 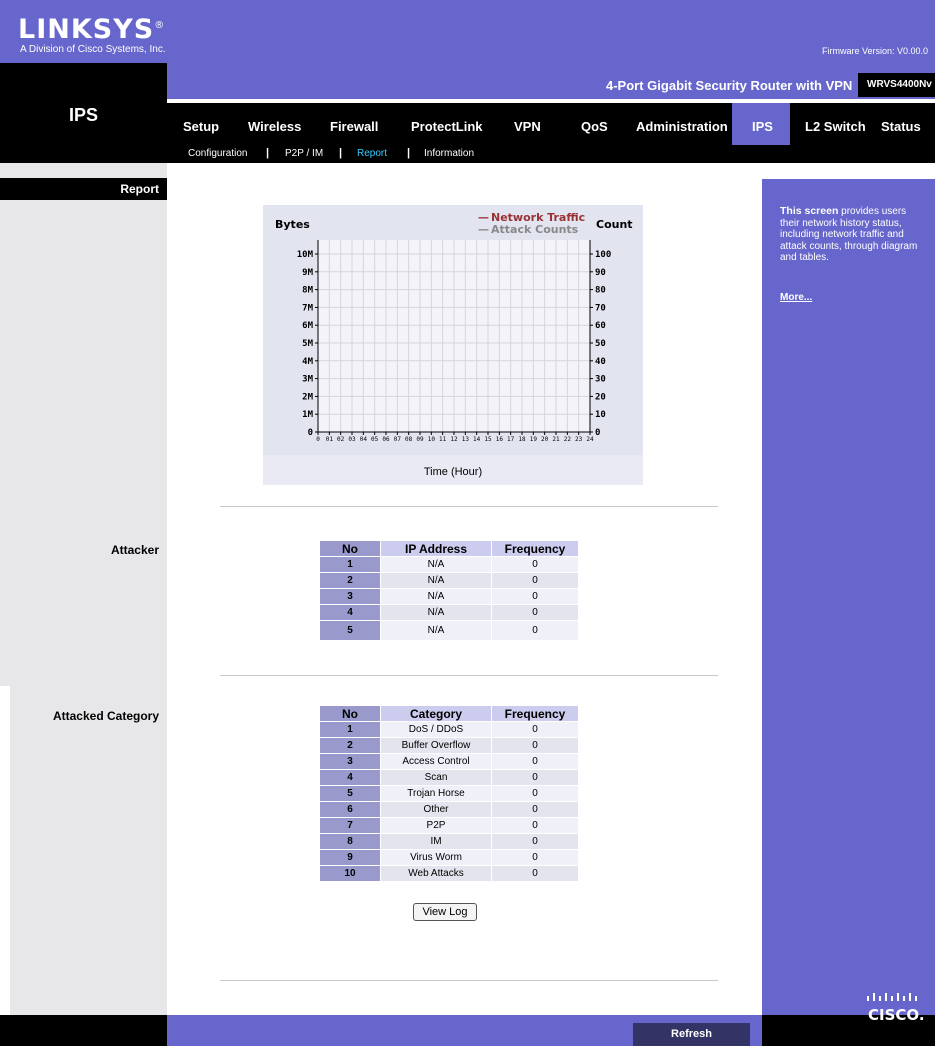 I want to click on x-tick-label: 14, so click(x=477, y=439).